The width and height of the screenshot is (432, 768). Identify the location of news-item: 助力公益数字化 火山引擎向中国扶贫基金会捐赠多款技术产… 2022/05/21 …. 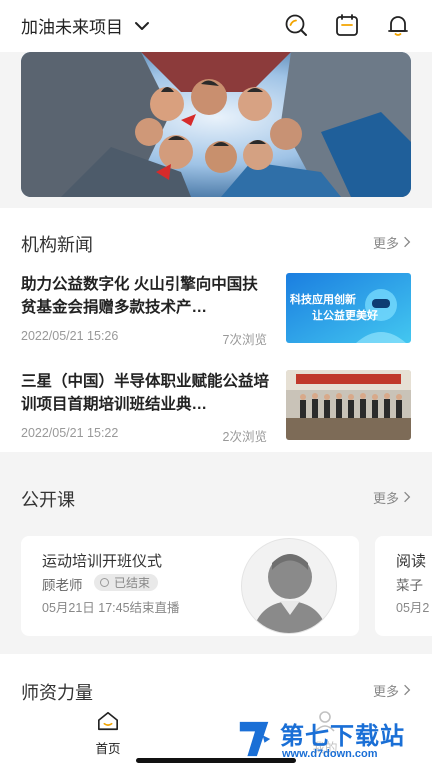
(216, 310).